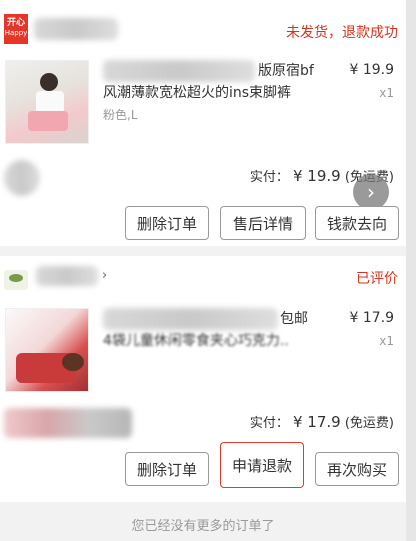  I want to click on product-price: ¥ 17.9, so click(371, 318).